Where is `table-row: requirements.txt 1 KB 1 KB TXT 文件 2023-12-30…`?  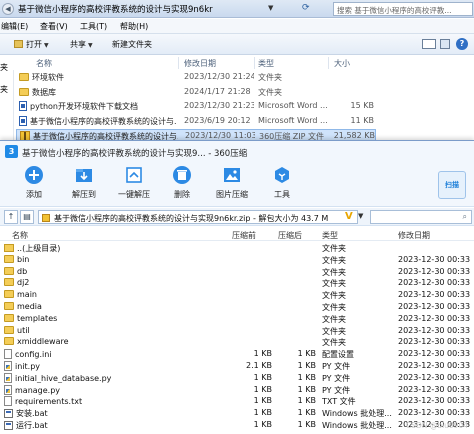 table-row: requirements.txt 1 KB 1 KB TXT 文件 2023-12-30… is located at coordinates (237, 401).